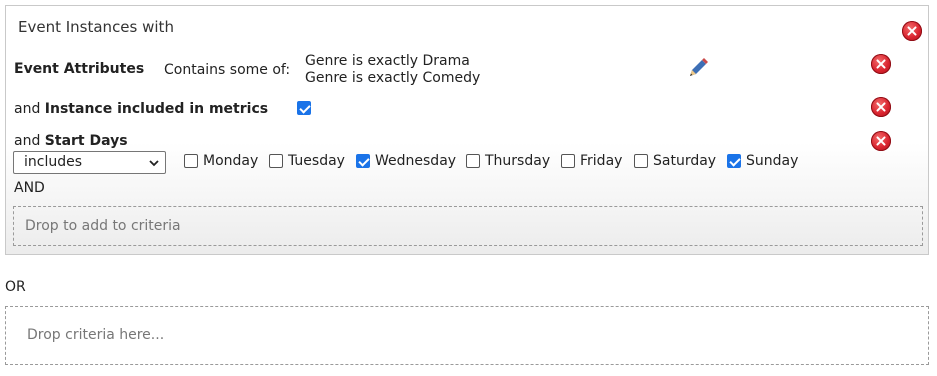  Describe the element at coordinates (698, 68) in the screenshot. I see `pencil-icon` at that location.